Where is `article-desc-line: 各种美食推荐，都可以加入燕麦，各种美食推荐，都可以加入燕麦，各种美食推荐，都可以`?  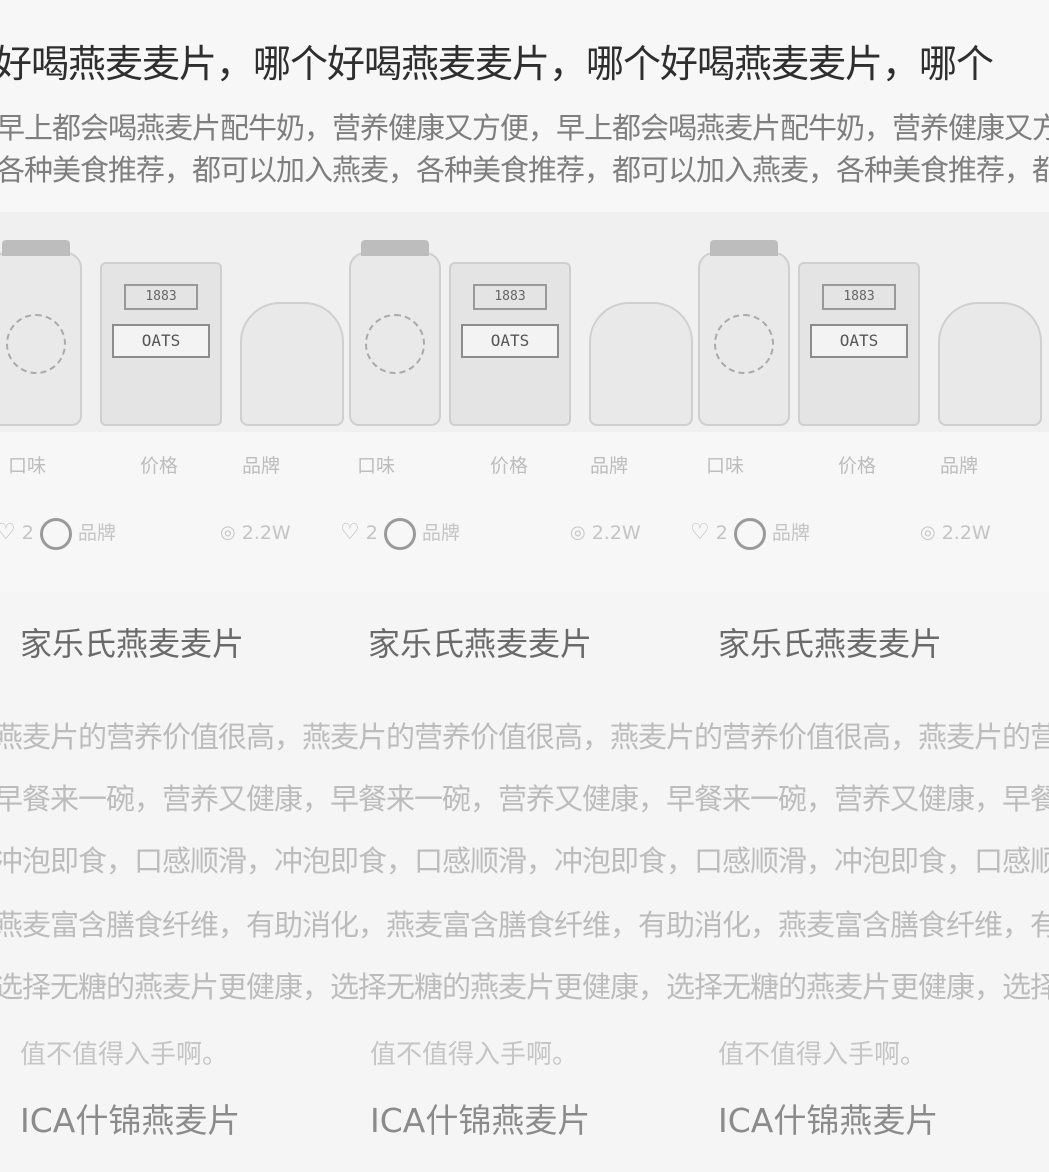 article-desc-line: 各种美食推荐，都可以加入燕麦，各种美食推荐，都可以加入燕麦，各种美食推荐，都可以 is located at coordinates (524, 170).